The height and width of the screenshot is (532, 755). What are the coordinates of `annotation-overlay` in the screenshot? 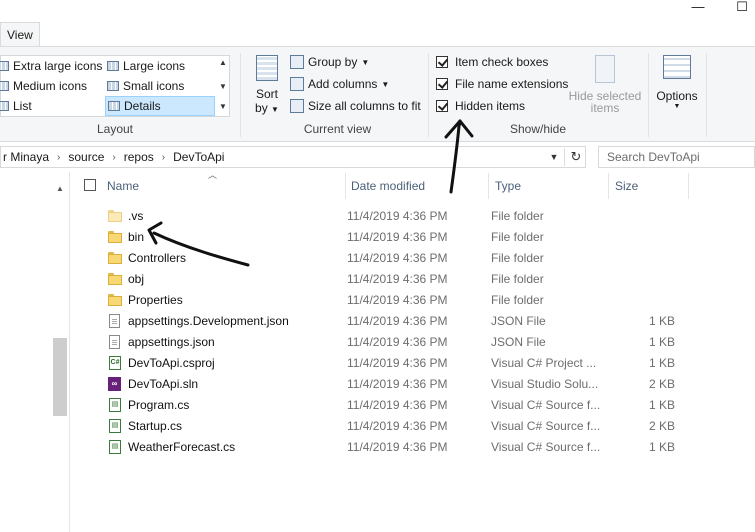 It's located at (310, 193).